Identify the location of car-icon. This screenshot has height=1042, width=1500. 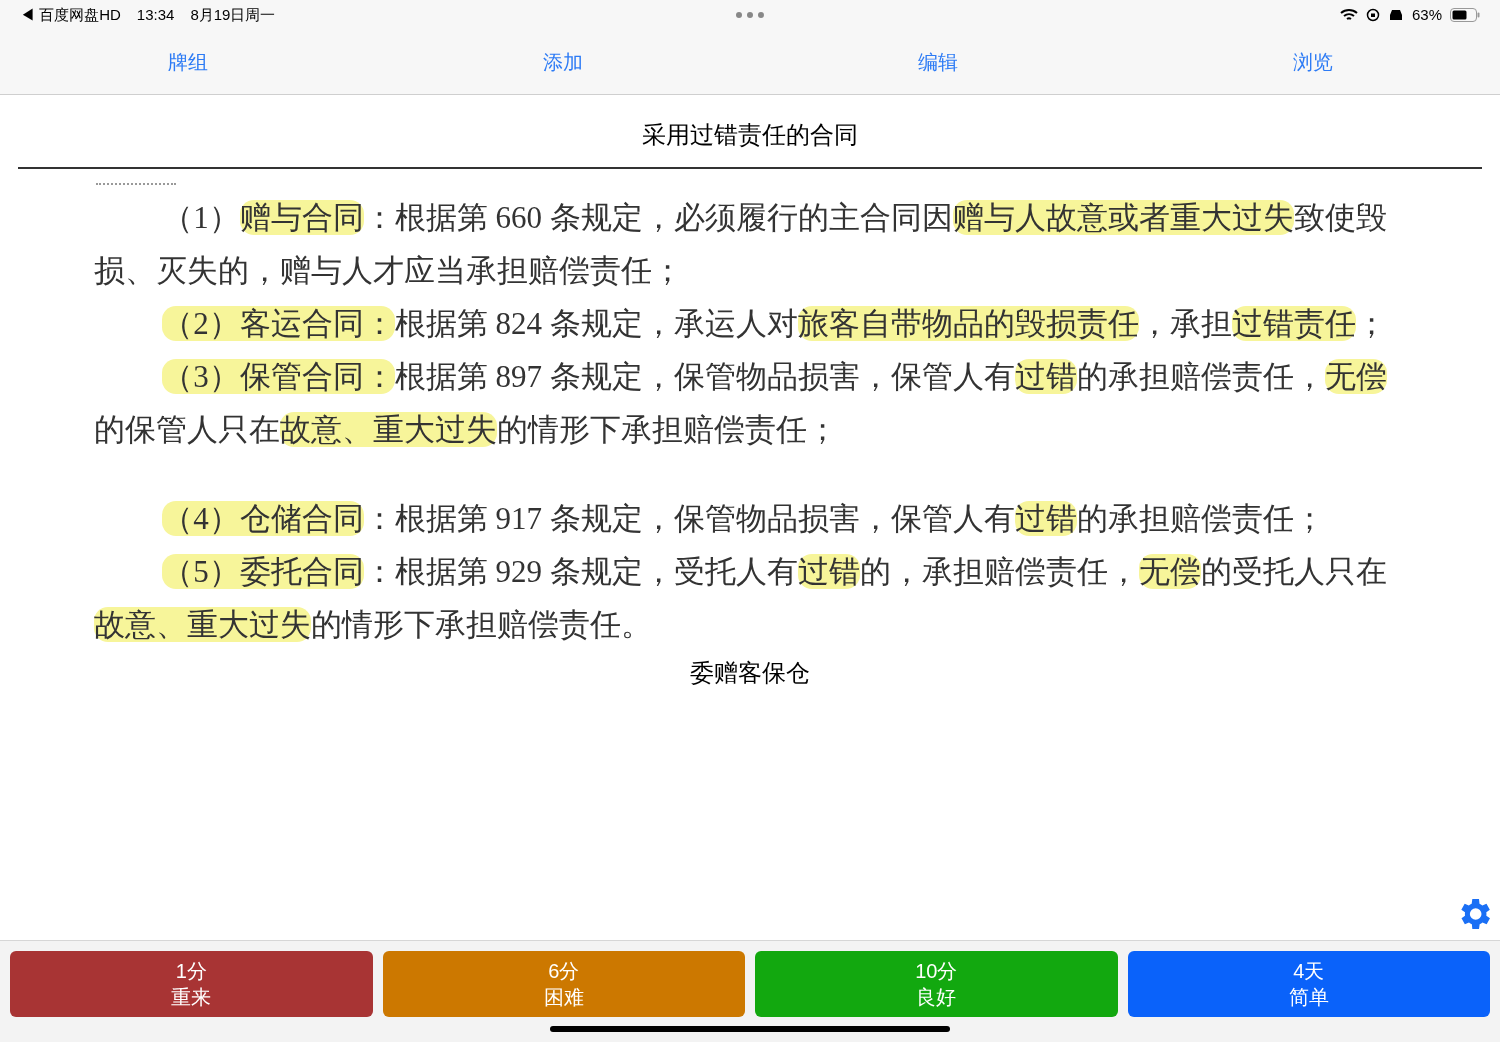
(1395, 15).